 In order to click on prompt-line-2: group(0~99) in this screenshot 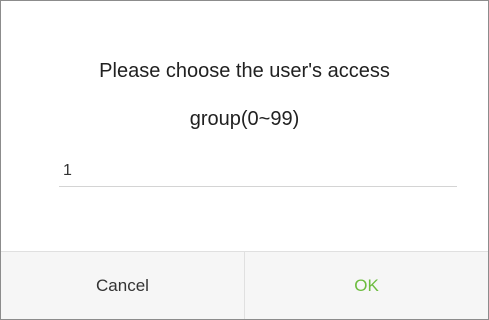, I will do `click(244, 119)`.